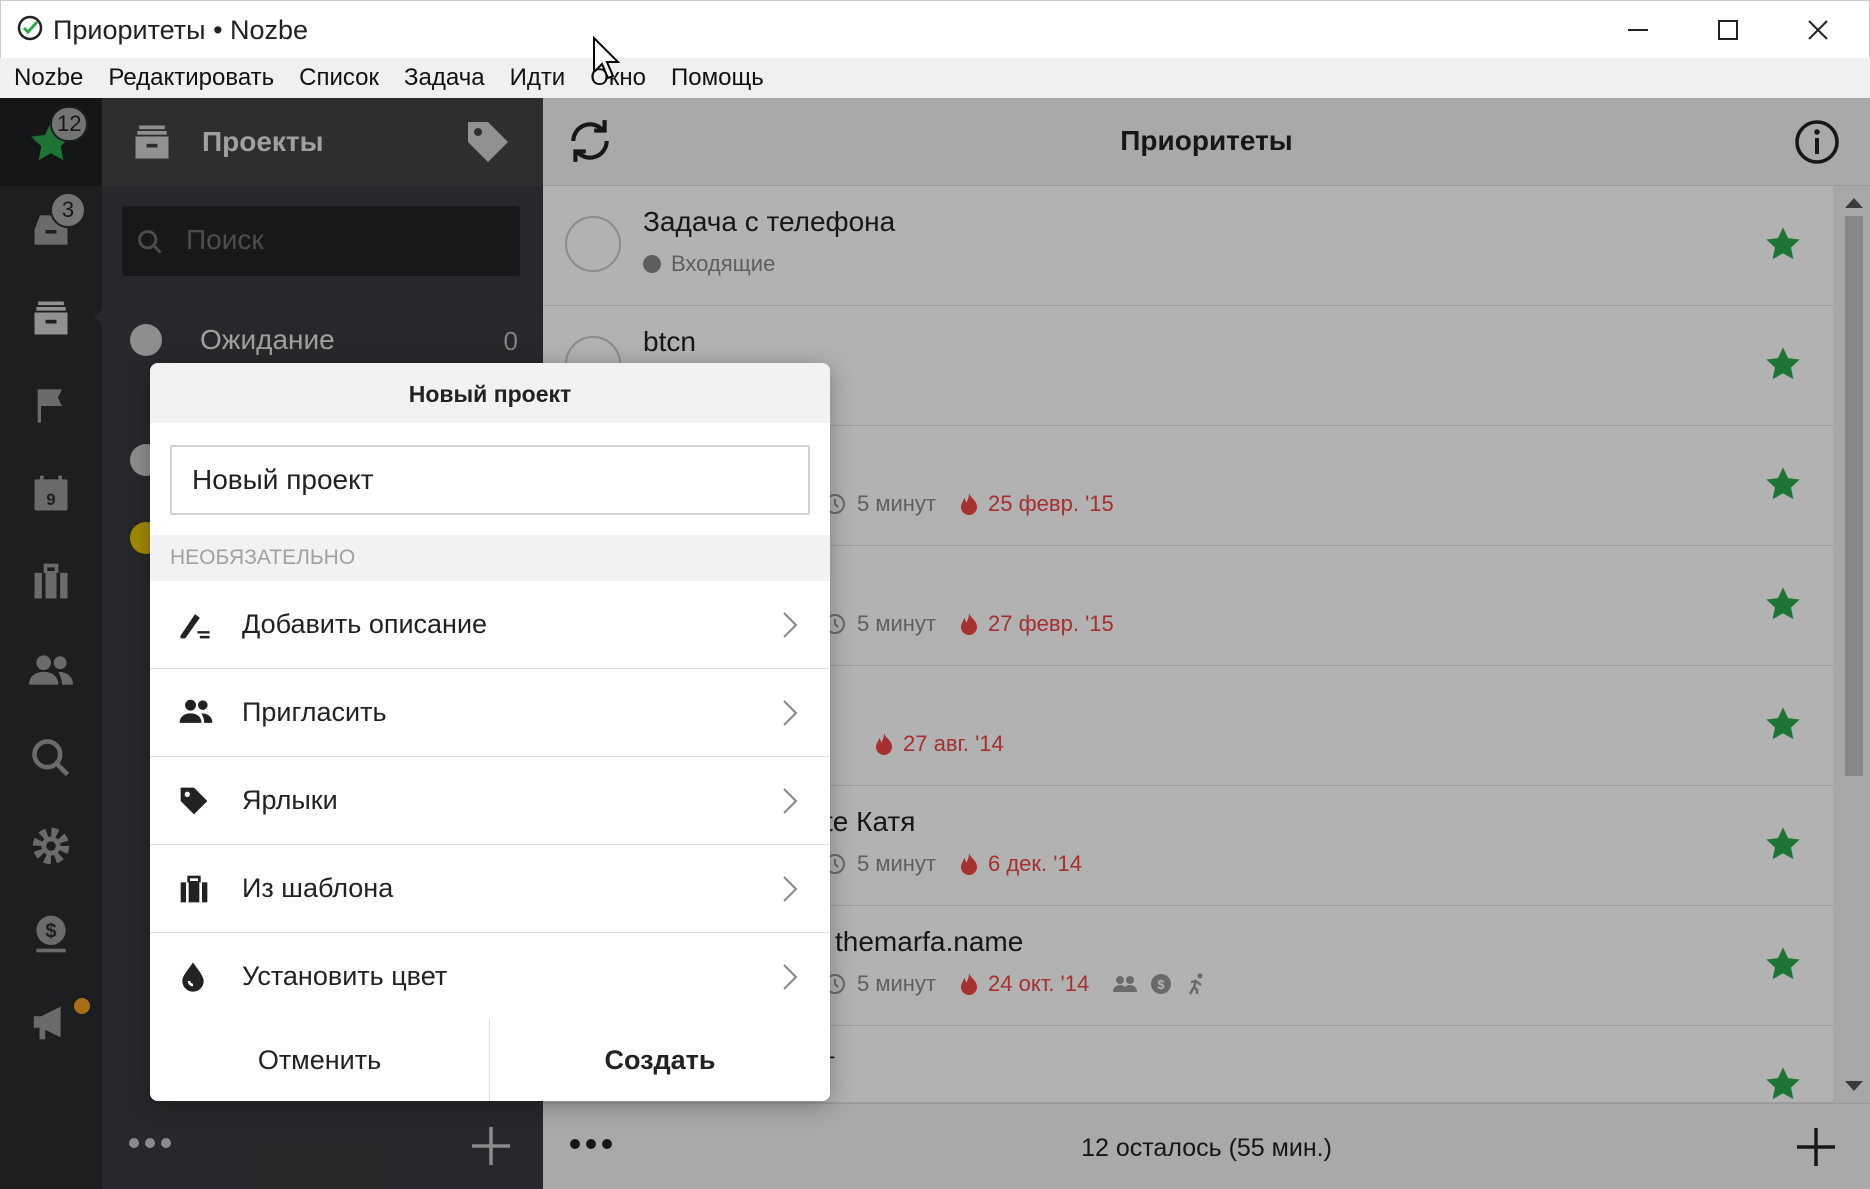 This screenshot has width=1870, height=1189. I want to click on menu-list: Список, so click(339, 78).